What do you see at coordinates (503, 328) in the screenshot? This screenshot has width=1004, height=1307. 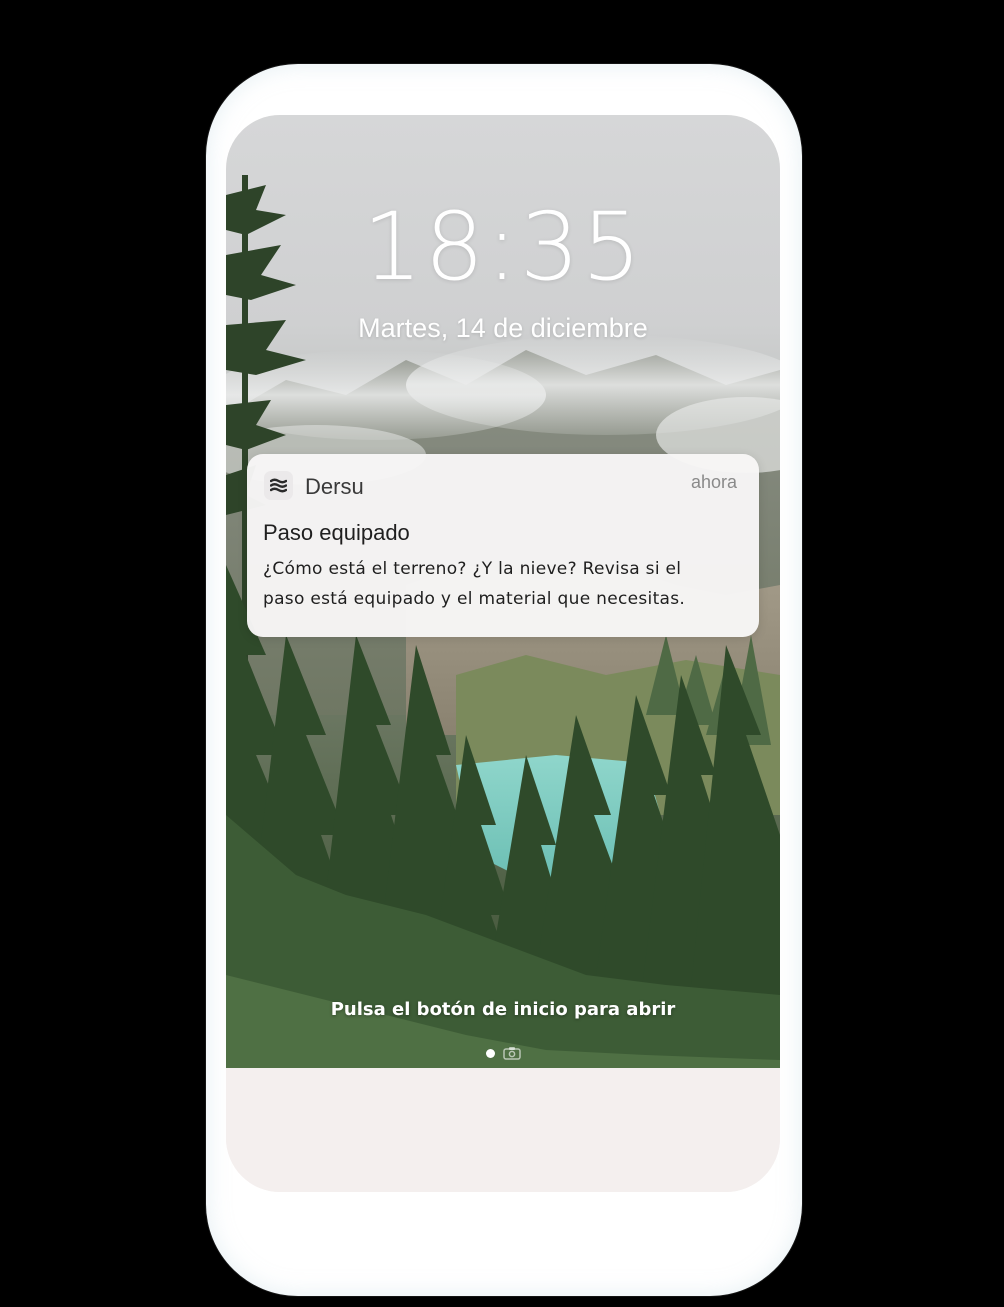 I see `lockscreen-date: Martes, 14 de diciembre` at bounding box center [503, 328].